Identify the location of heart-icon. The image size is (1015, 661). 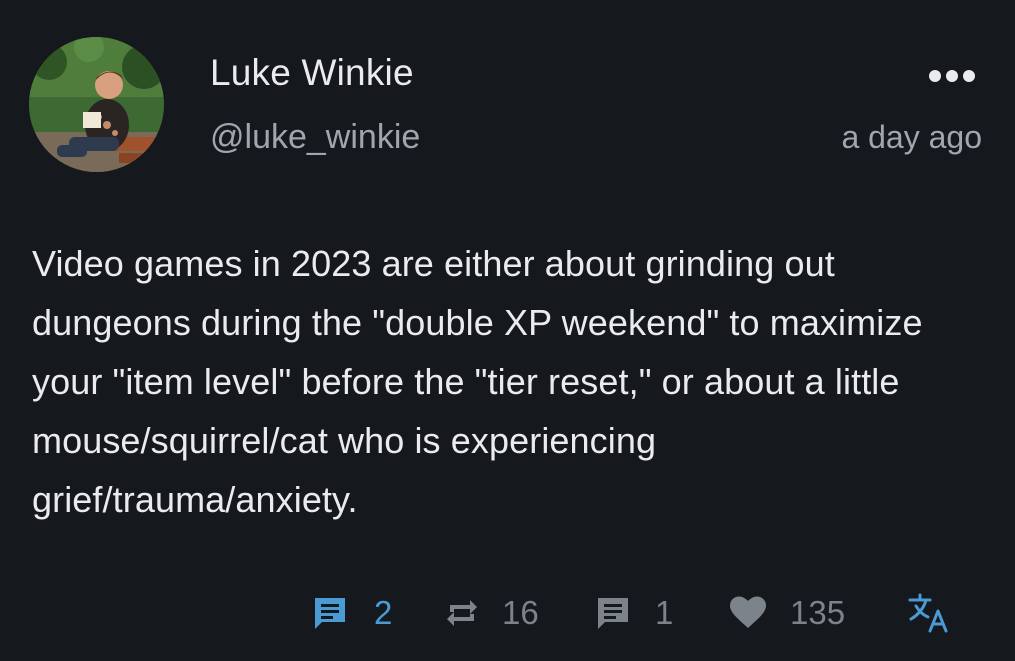
(748, 612).